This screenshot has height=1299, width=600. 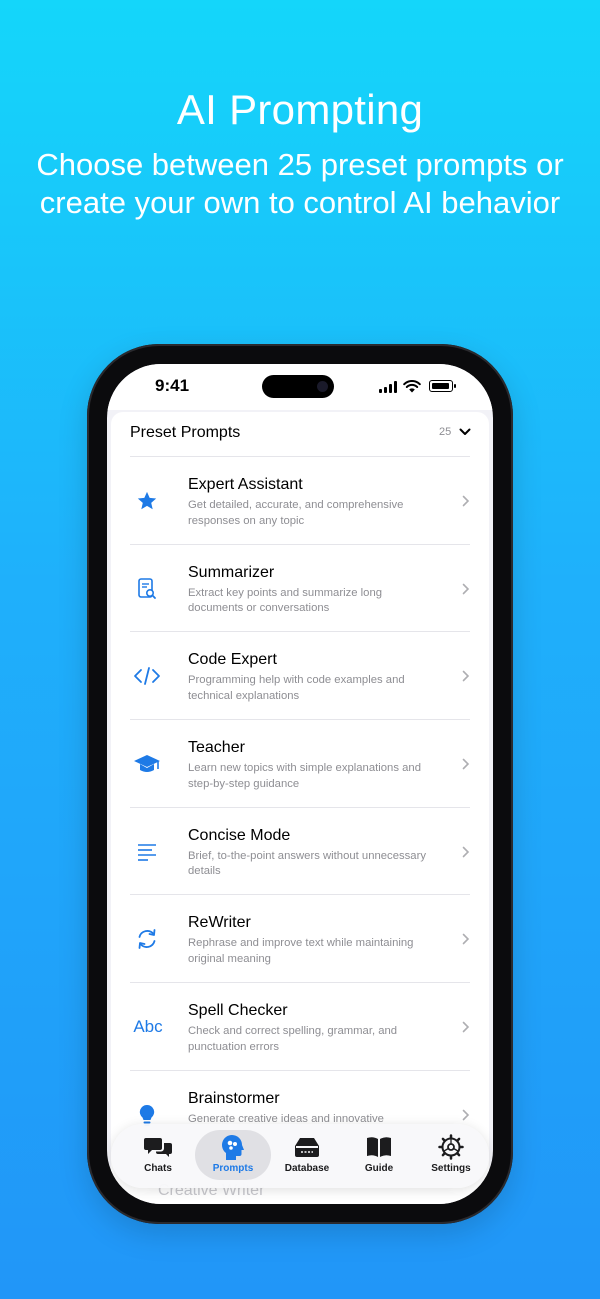 I want to click on prompt-name: Summarizer, so click(x=231, y=572).